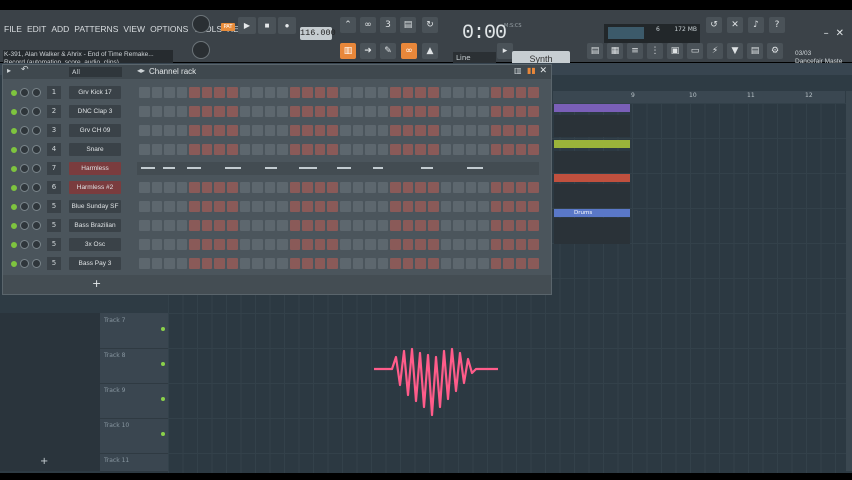 The height and width of the screenshot is (480, 852). I want to click on stop-button: ■, so click(267, 25).